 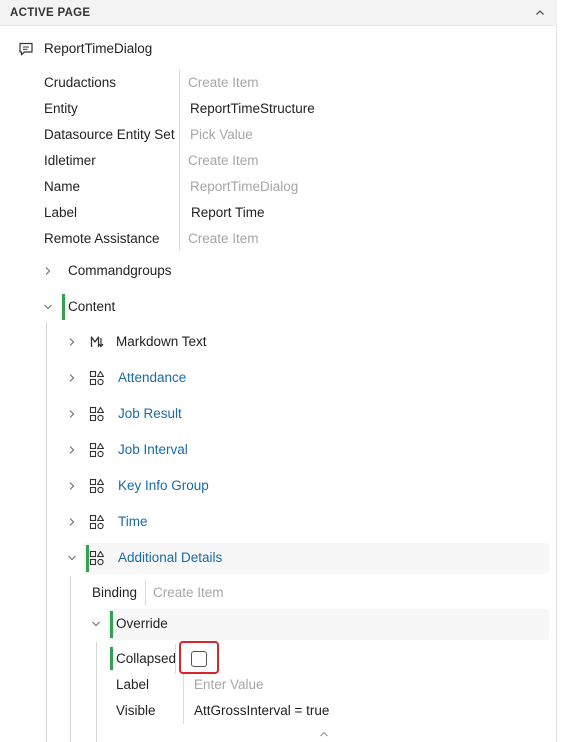 What do you see at coordinates (80, 82) in the screenshot?
I see `property-label: Crudactions` at bounding box center [80, 82].